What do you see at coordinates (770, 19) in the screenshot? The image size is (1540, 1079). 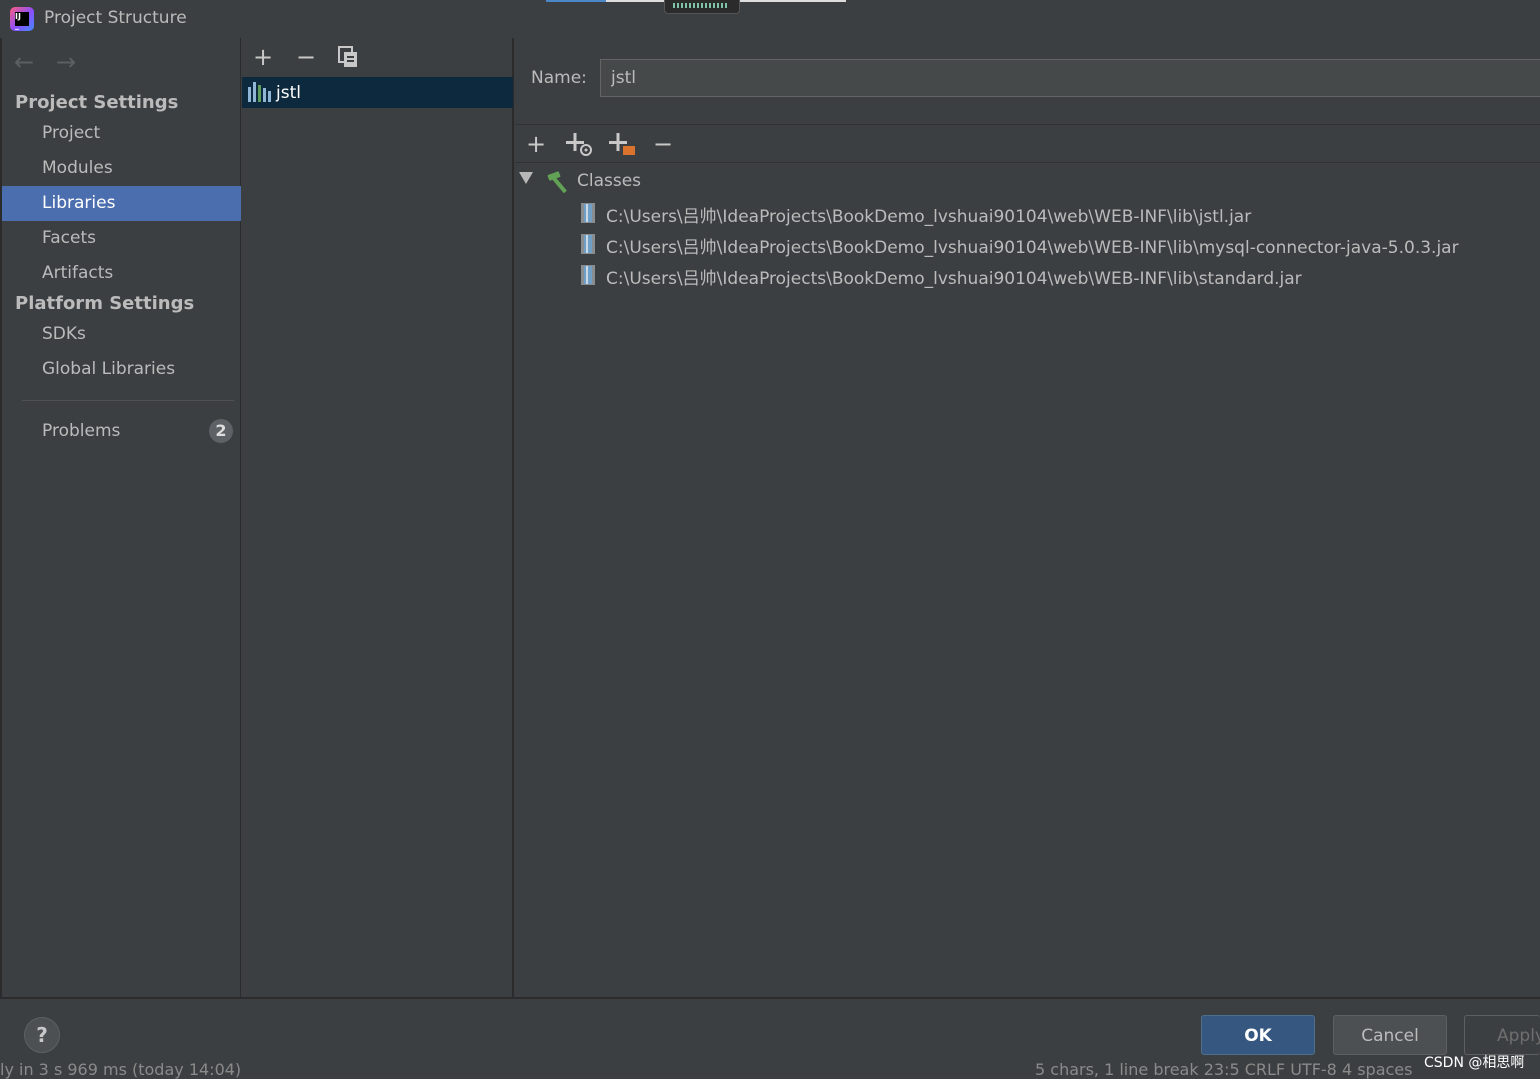 I see `title-bar` at bounding box center [770, 19].